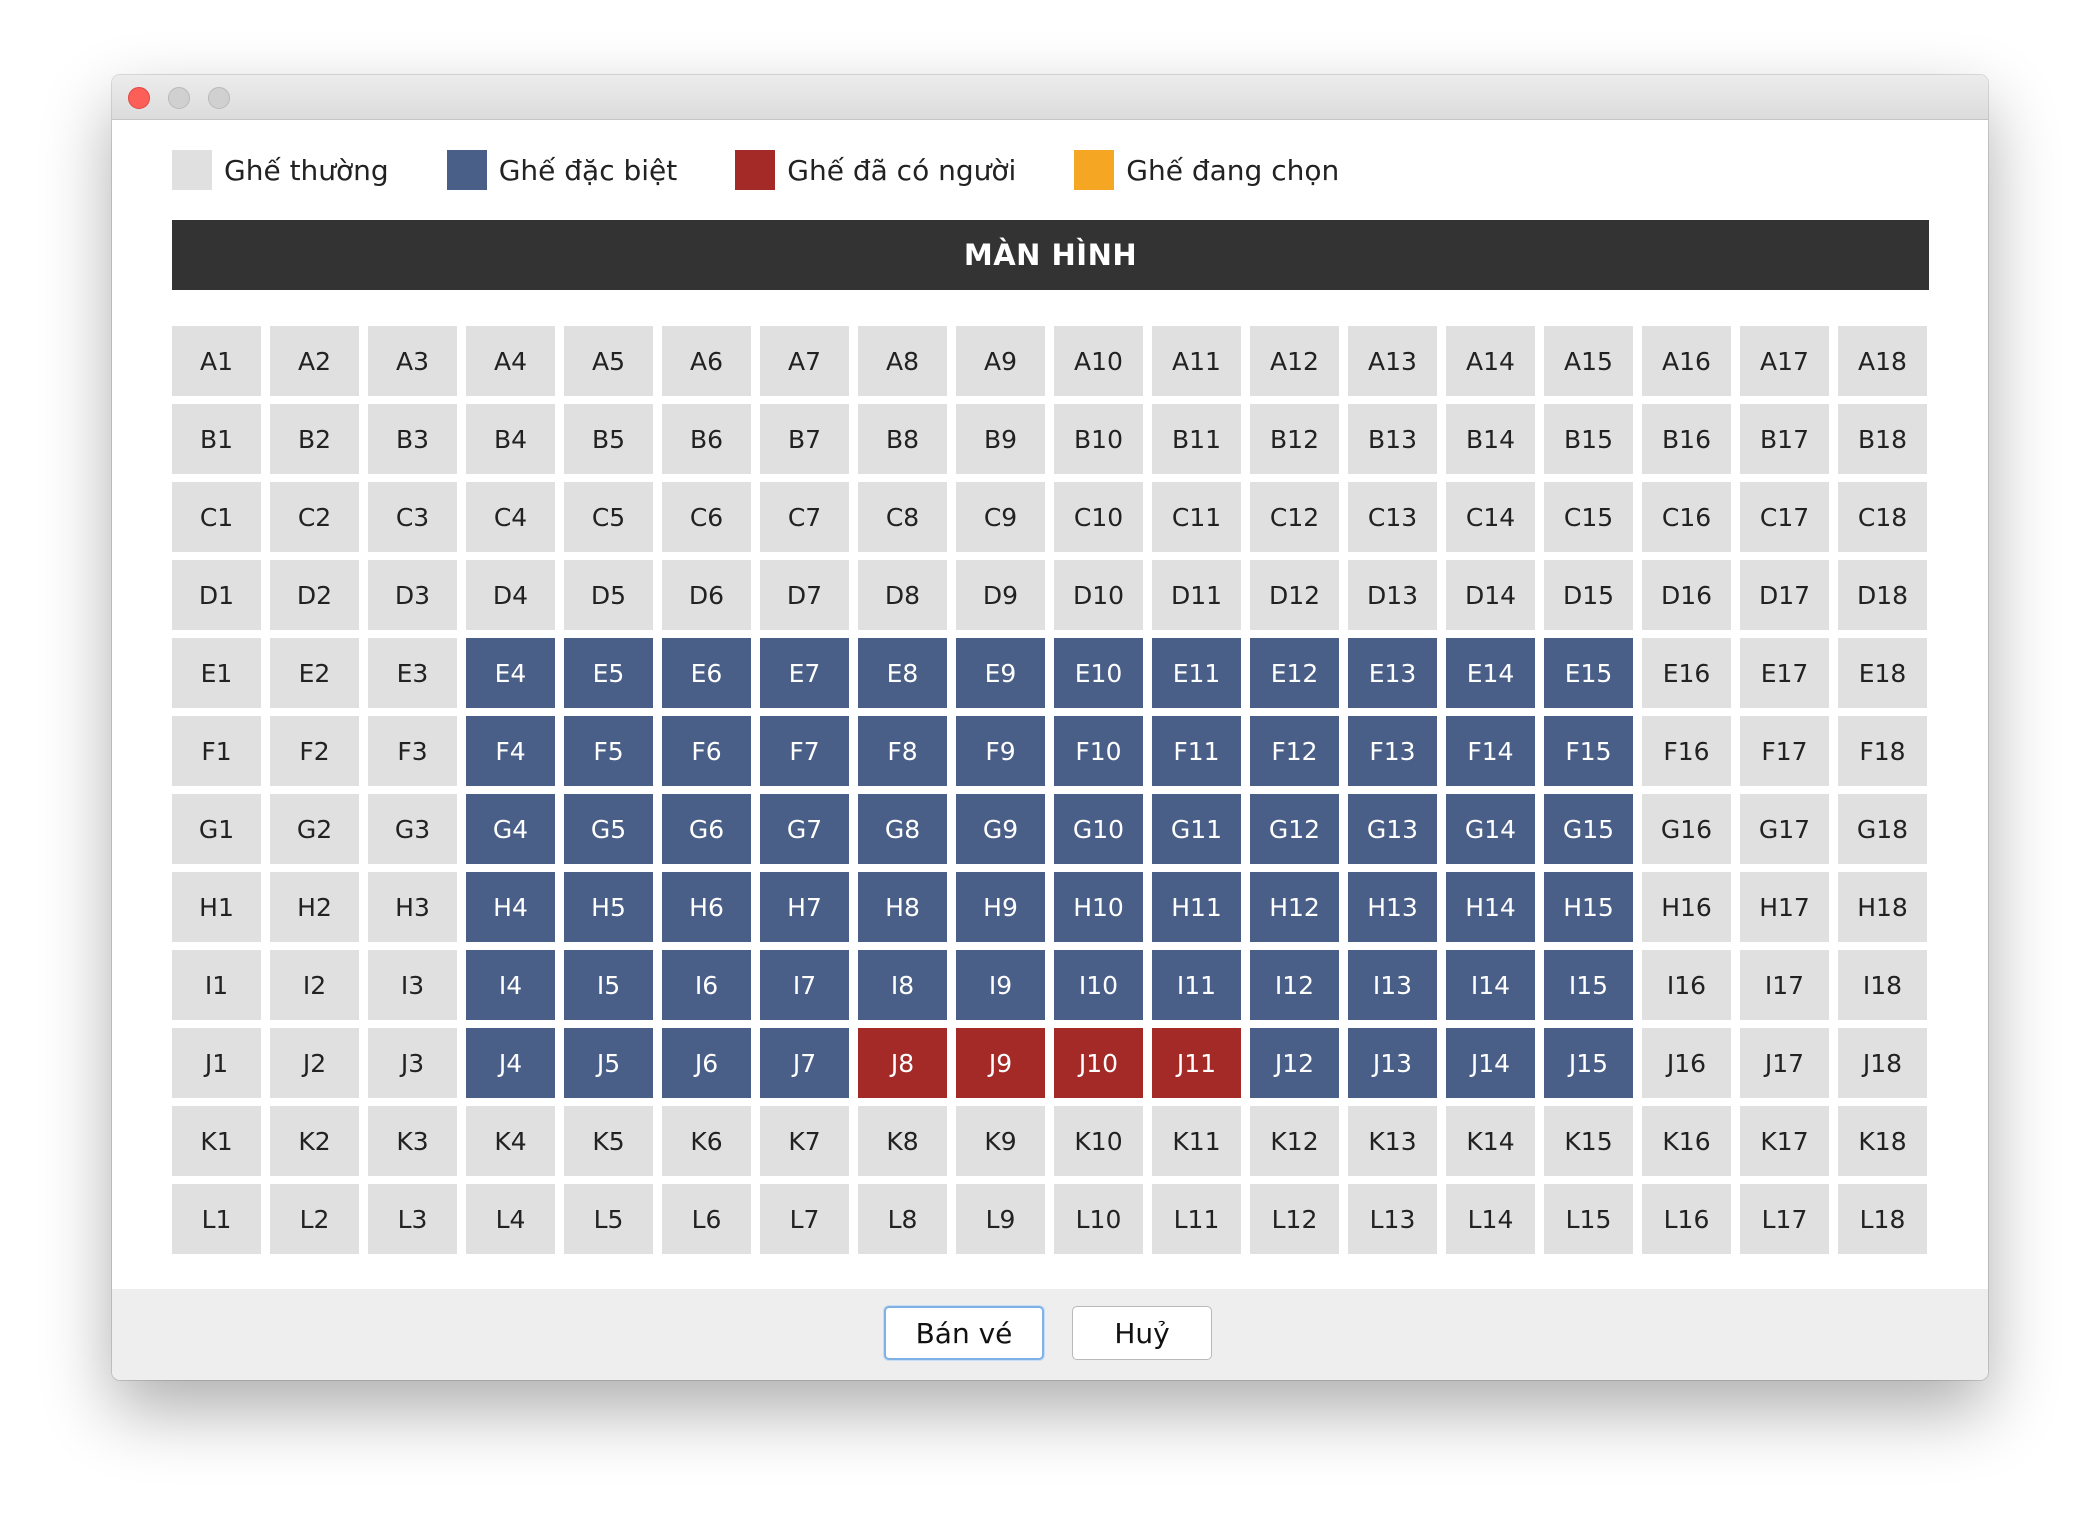  Describe the element at coordinates (314, 751) in the screenshot. I see `seat-f2: F2` at that location.